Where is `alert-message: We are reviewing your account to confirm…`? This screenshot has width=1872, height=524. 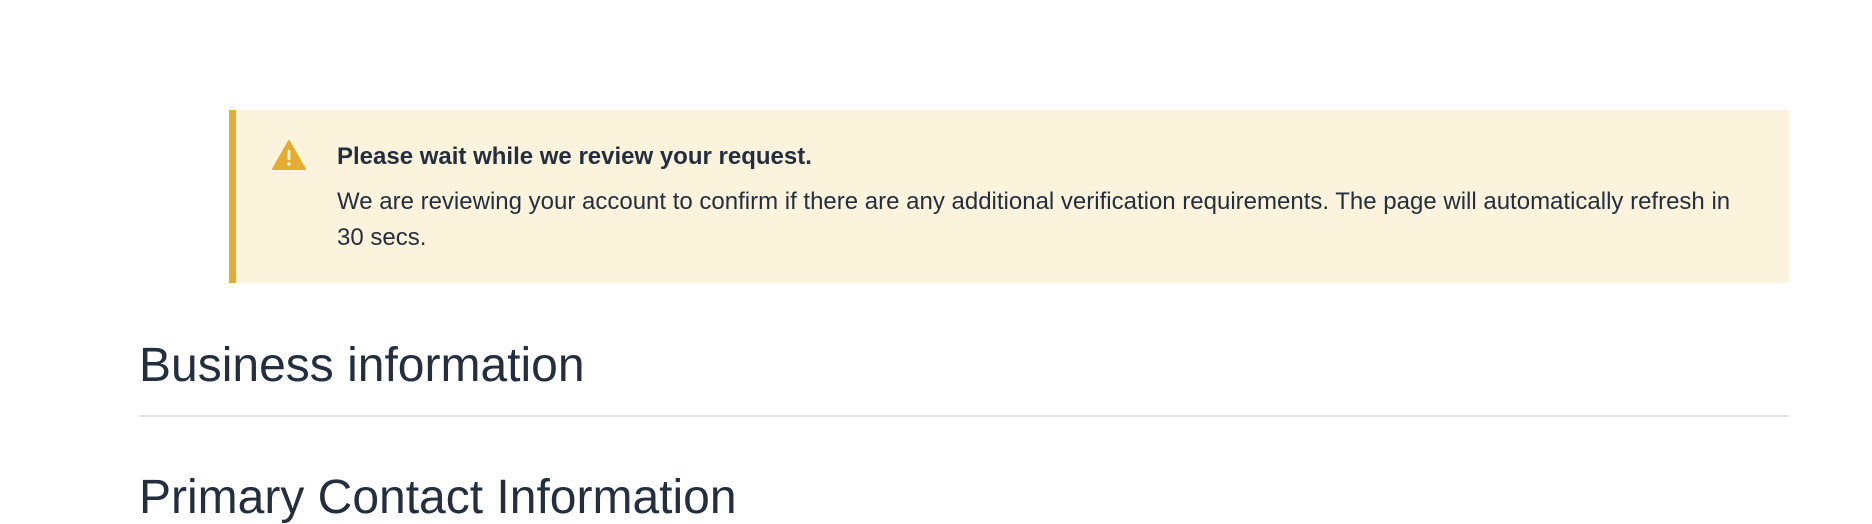 alert-message: We are reviewing your account to confirm… is located at coordinates (1034, 219).